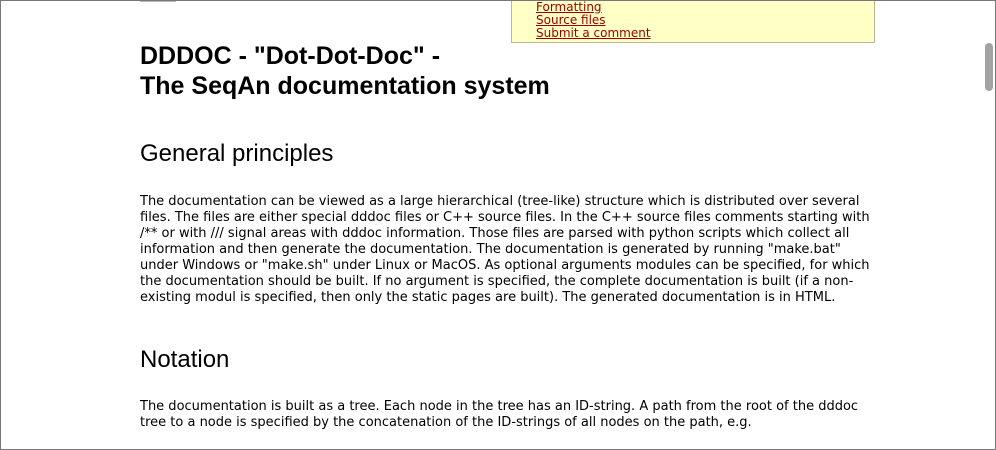 This screenshot has width=996, height=450. Describe the element at coordinates (989, 67) in the screenshot. I see `scrollbar-thumb` at that location.